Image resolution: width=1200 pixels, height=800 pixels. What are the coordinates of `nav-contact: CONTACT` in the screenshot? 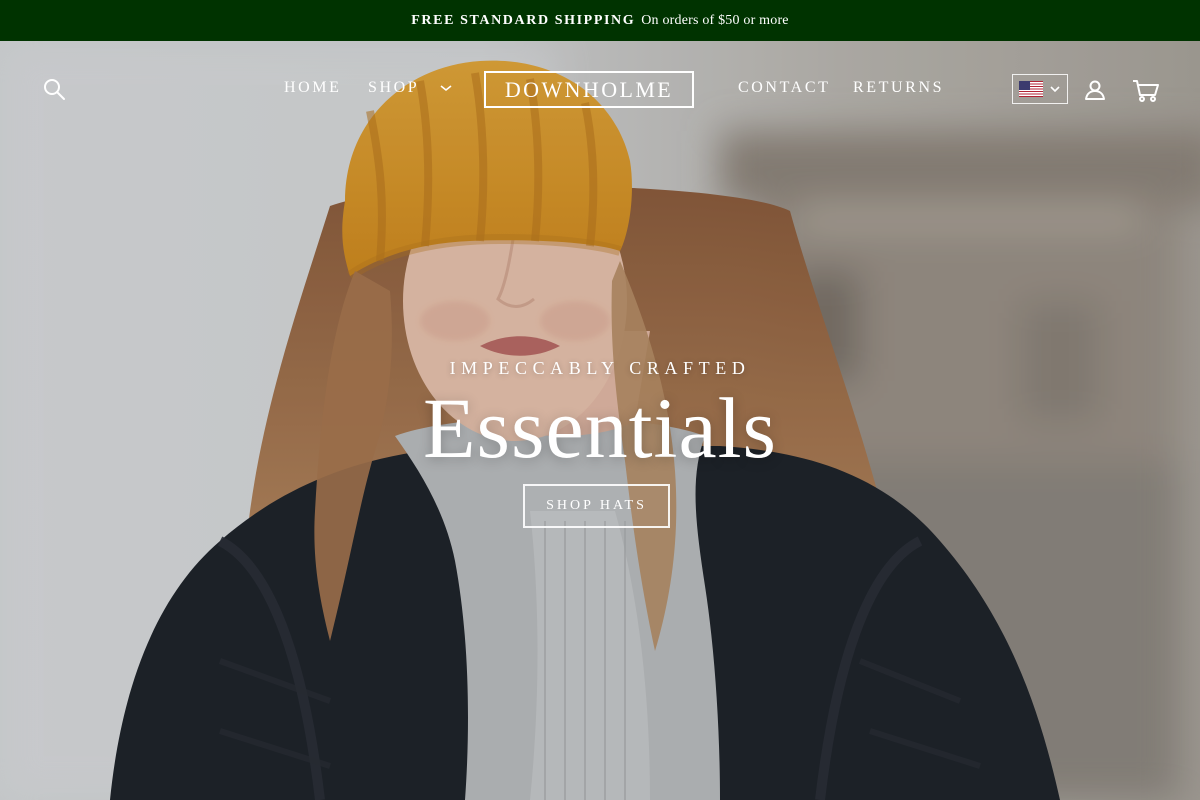 It's located at (784, 88).